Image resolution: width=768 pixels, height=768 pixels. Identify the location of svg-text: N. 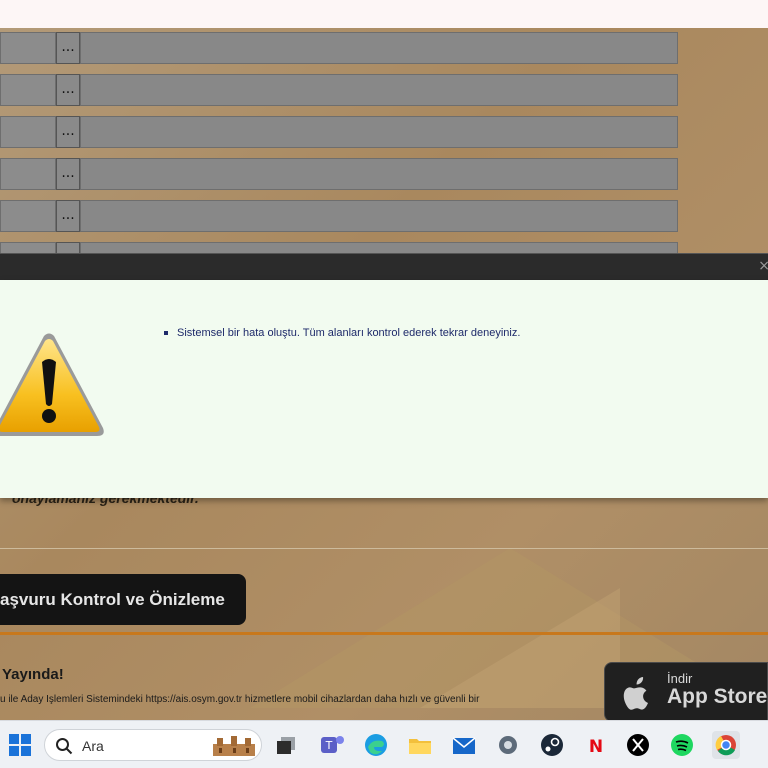
(596, 747).